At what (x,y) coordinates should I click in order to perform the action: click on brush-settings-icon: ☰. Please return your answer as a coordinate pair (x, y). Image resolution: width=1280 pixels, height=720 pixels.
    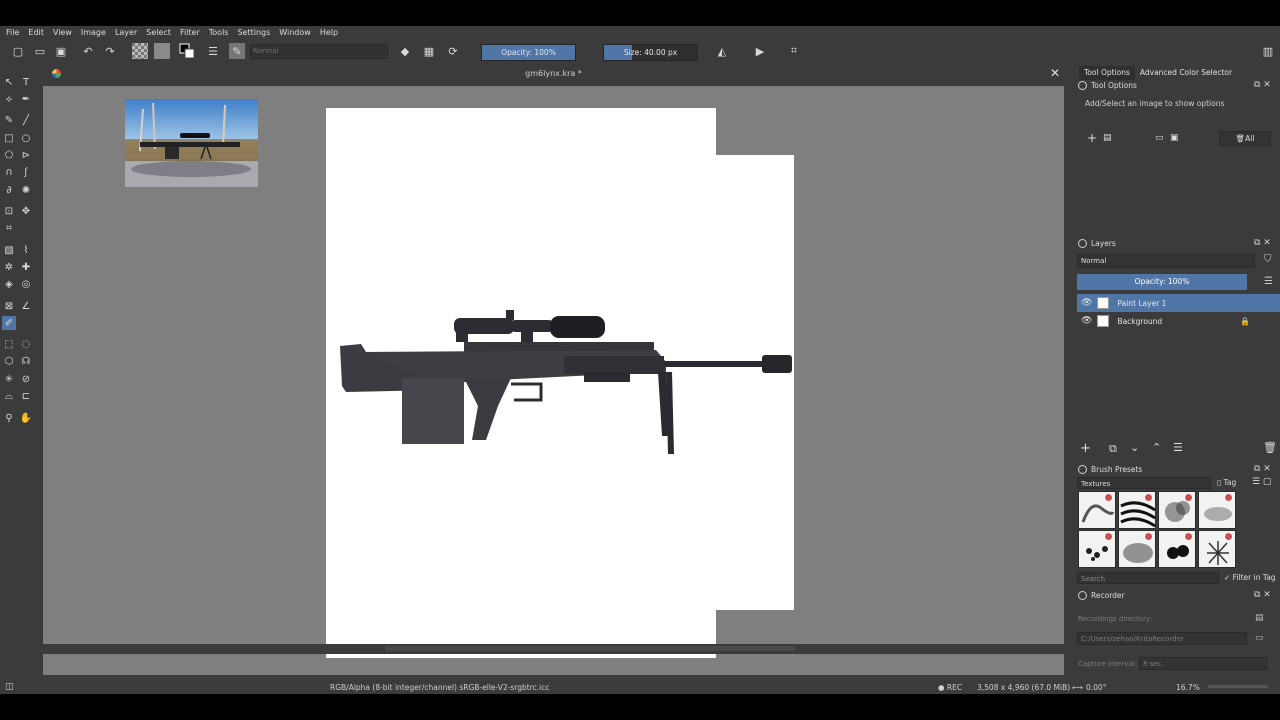
    Looking at the image, I should click on (213, 51).